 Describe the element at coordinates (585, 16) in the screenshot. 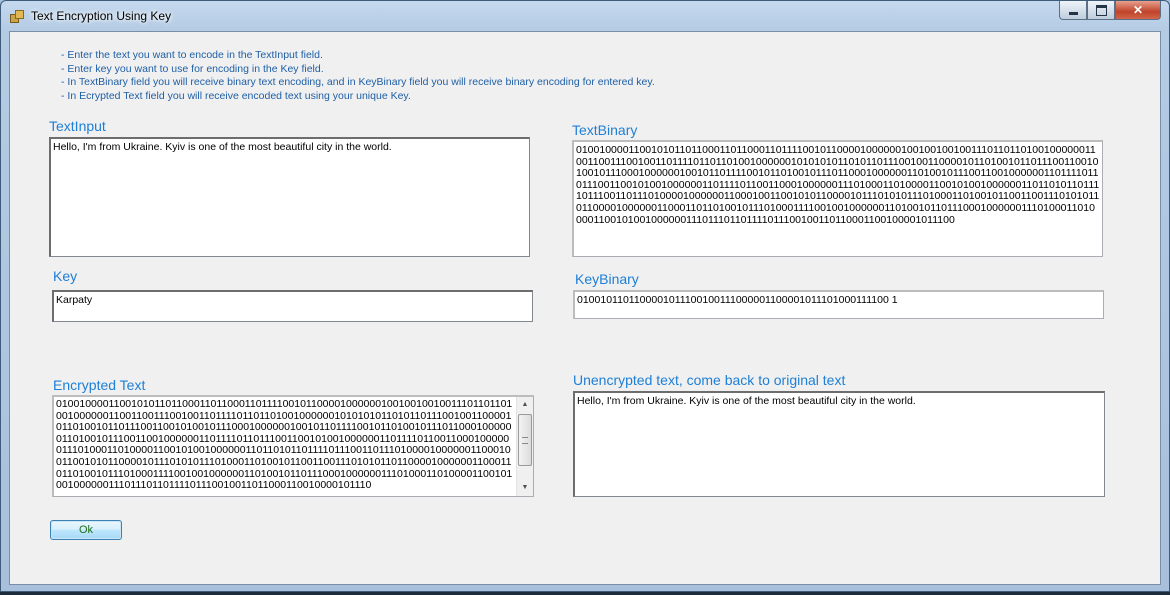

I see `title-bar: Text Encryption Using Key ✕` at that location.